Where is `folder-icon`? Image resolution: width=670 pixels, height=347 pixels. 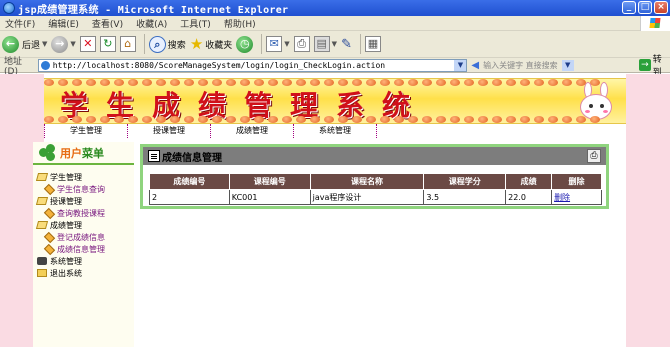
folder-icon is located at coordinates (42, 273).